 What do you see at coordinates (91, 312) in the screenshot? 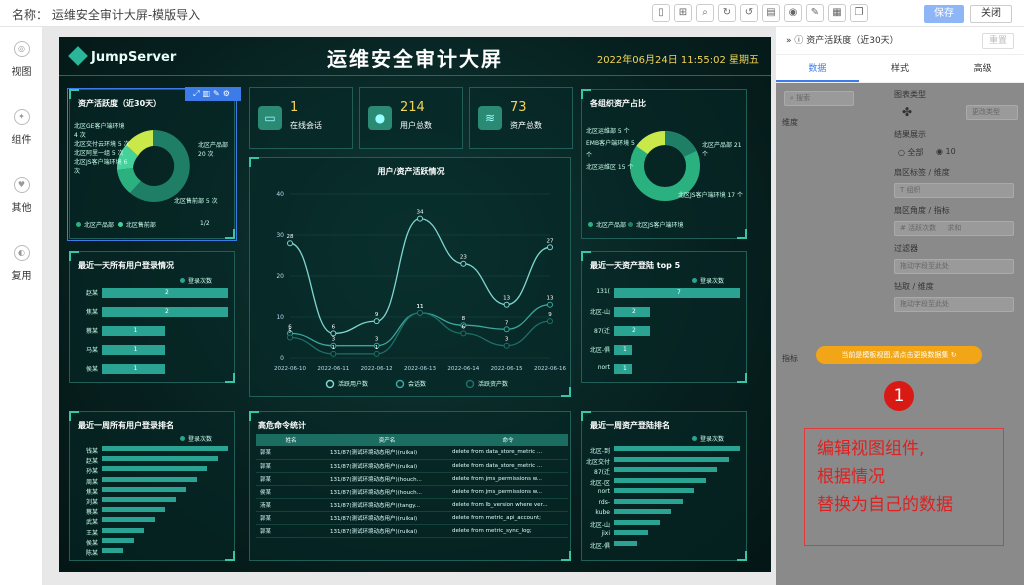
I see `bar-label: 焦某` at bounding box center [91, 312].